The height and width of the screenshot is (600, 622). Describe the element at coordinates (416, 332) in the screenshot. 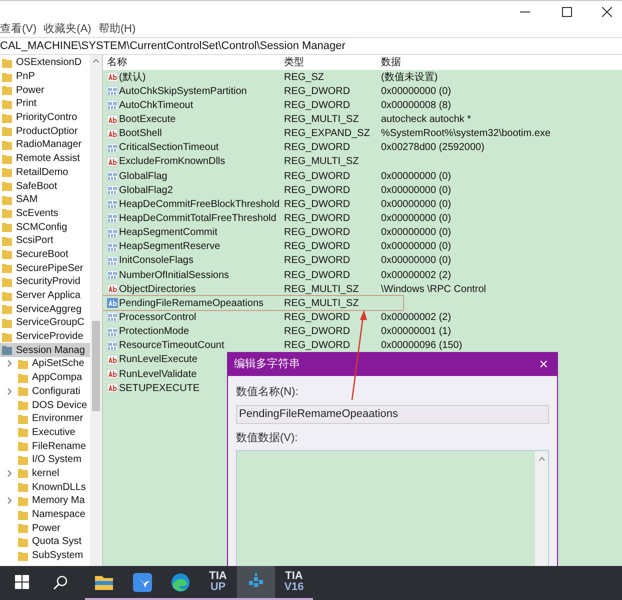

I see `value-data: 0x00000001 (1)` at that location.